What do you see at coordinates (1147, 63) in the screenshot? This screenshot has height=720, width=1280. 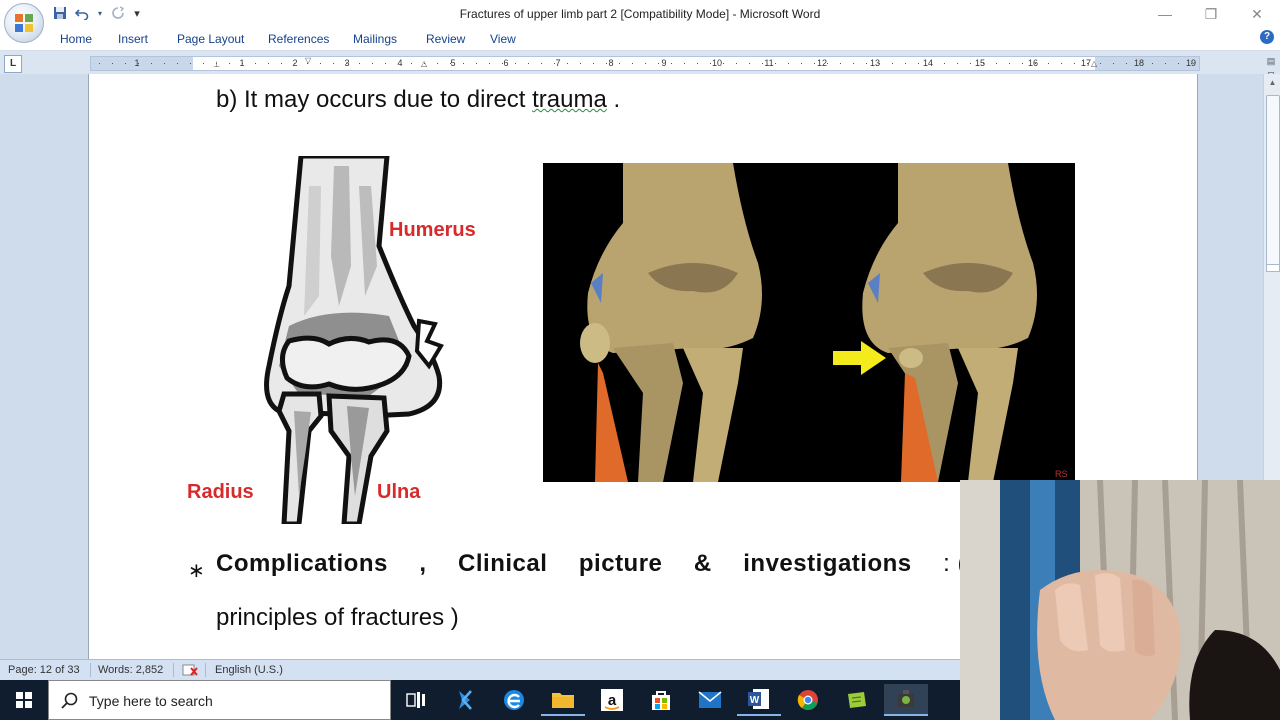 I see `ruler-right-margin` at bounding box center [1147, 63].